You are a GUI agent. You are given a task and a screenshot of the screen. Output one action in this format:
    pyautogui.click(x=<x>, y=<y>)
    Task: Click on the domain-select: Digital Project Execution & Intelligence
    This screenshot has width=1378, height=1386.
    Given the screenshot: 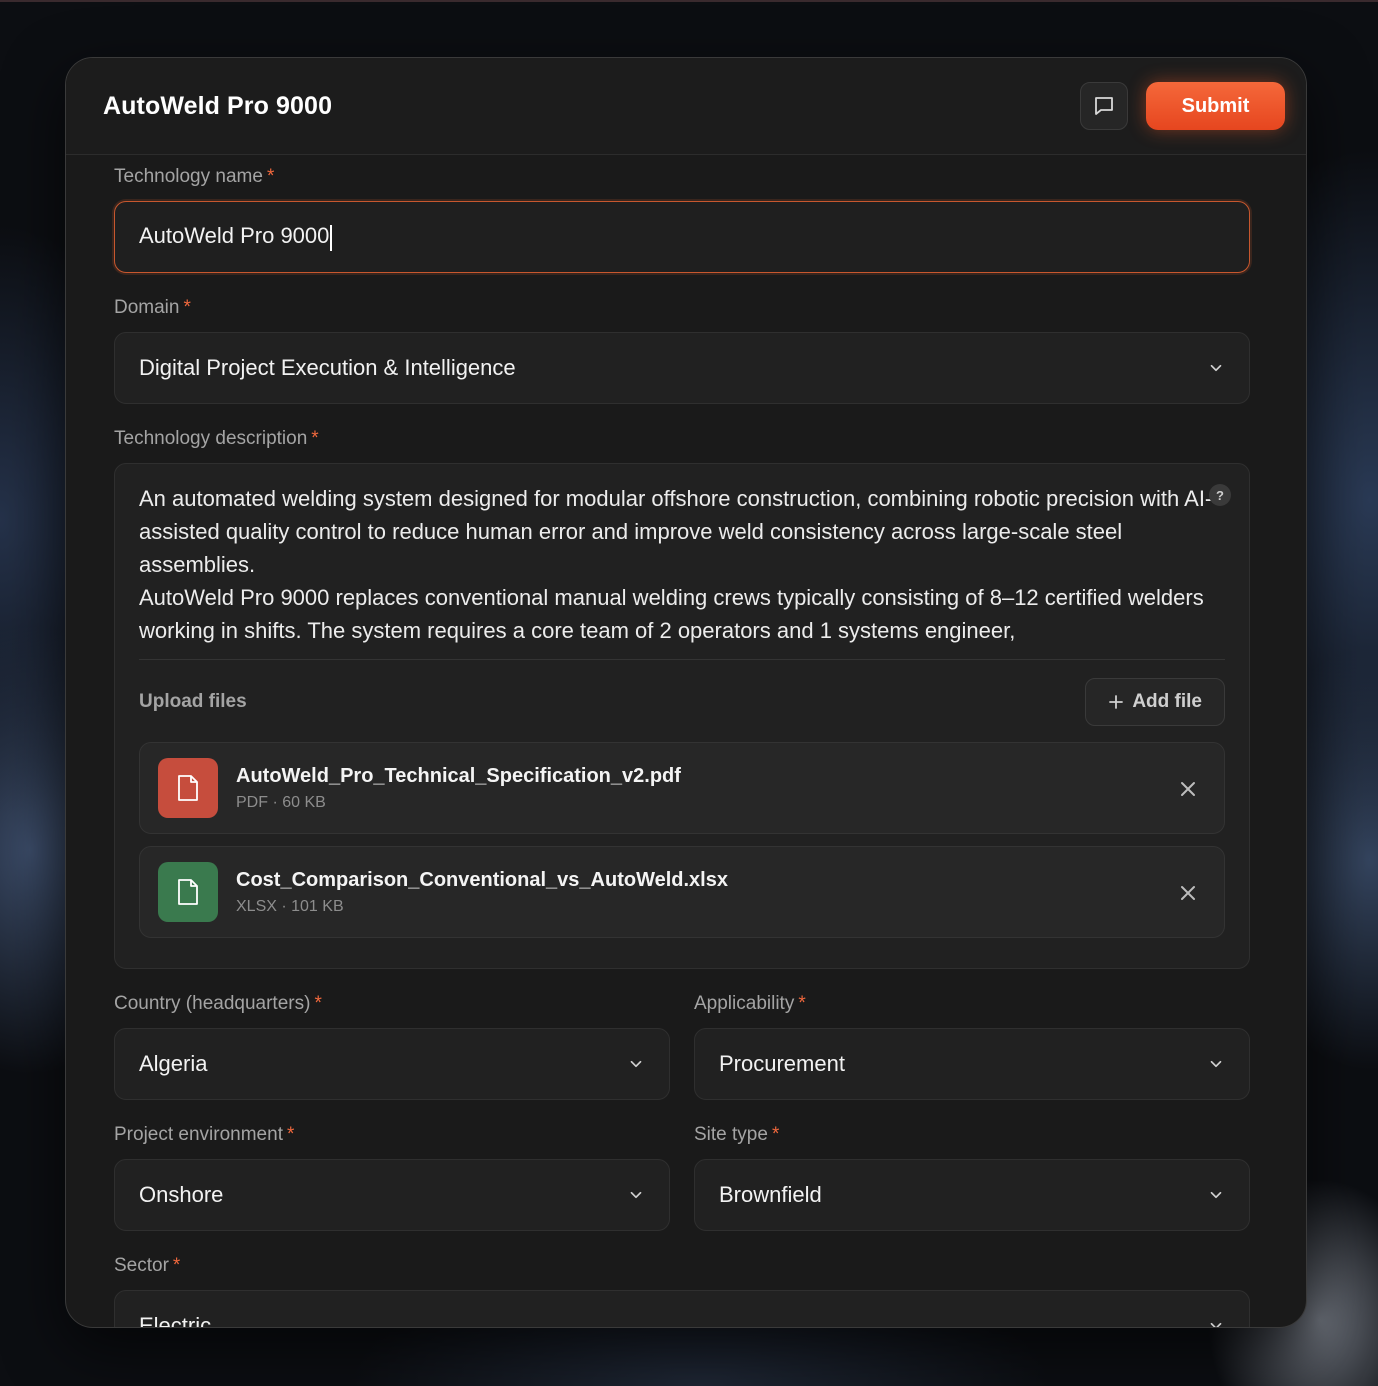 What is the action you would take?
    pyautogui.click(x=682, y=368)
    